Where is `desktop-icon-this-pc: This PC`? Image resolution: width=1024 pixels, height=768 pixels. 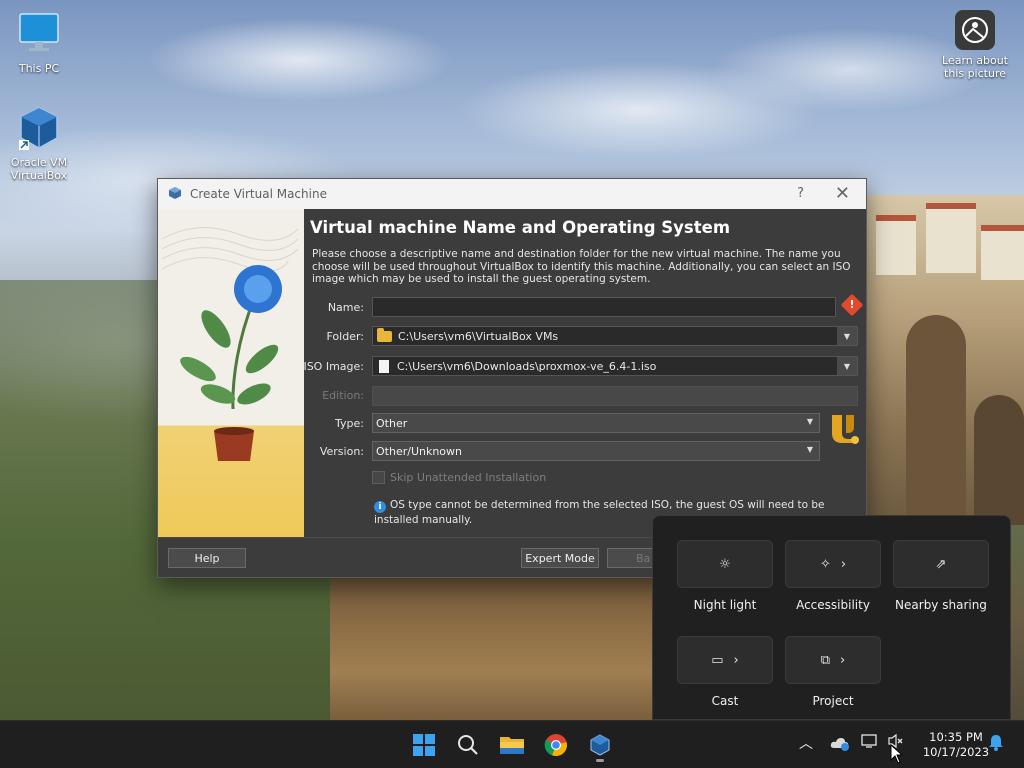
desktop-icon-this-pc: This PC is located at coordinates (39, 42).